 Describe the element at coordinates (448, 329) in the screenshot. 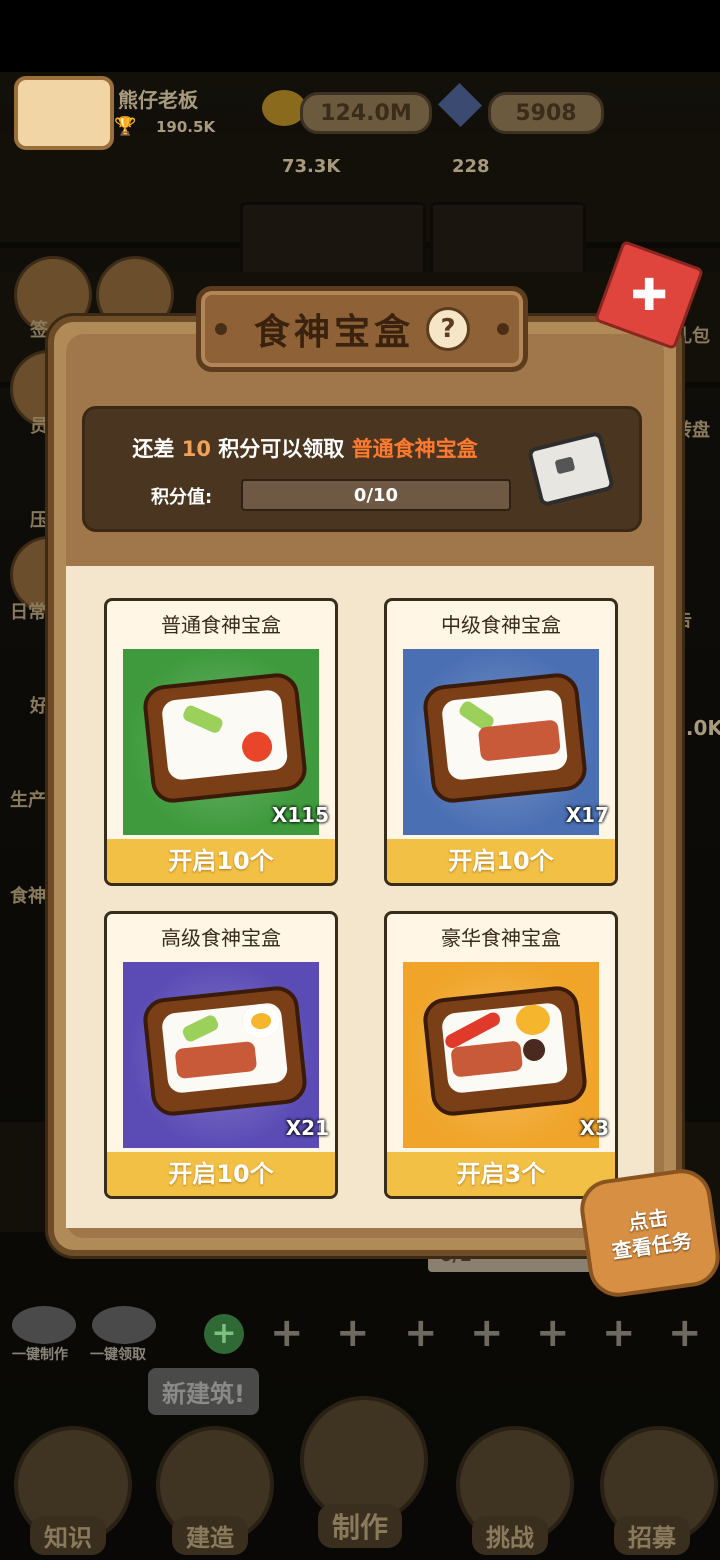

I see `help-icon: ?` at that location.